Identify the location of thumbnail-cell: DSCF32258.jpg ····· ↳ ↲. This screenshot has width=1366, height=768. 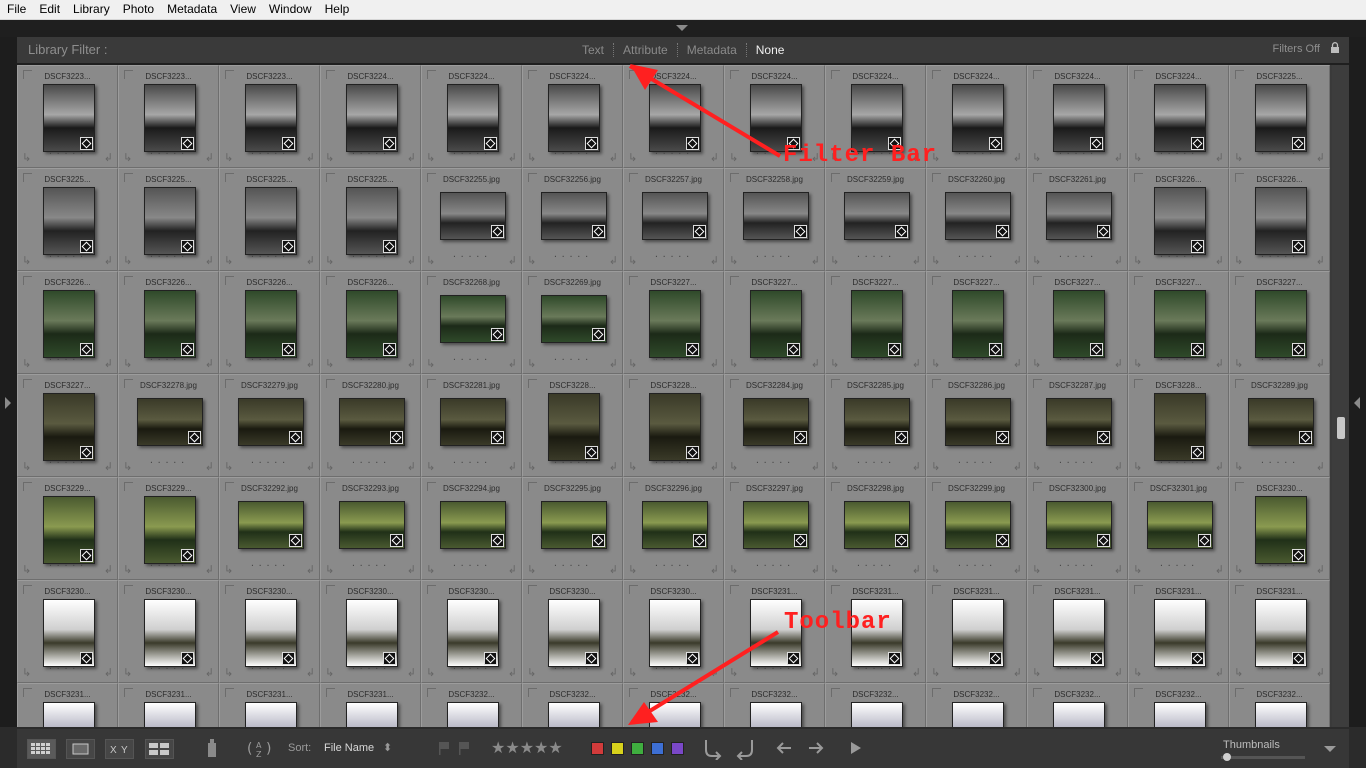
(774, 219).